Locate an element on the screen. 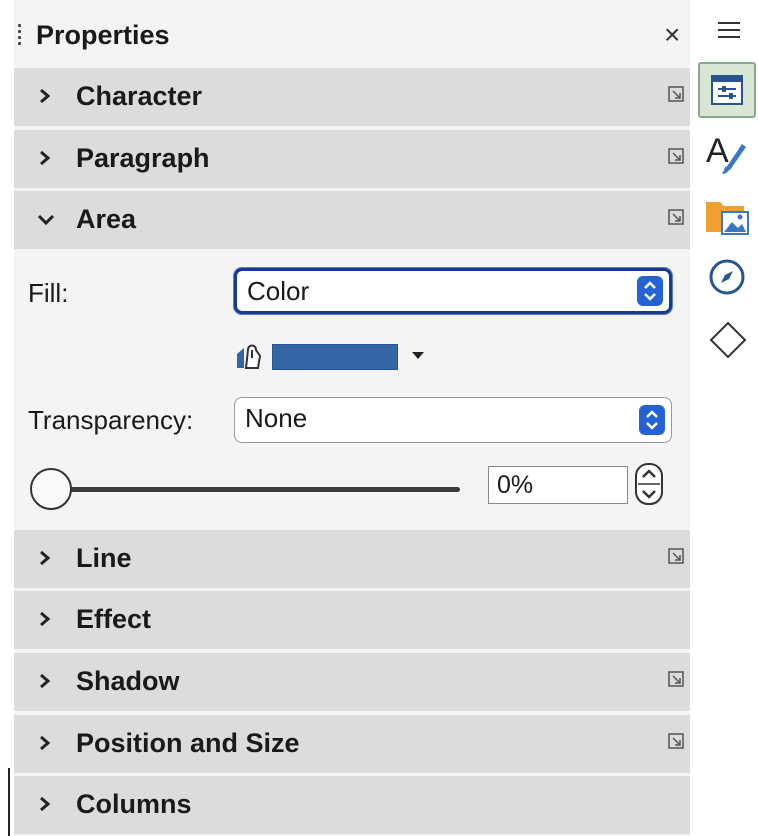 The width and height of the screenshot is (758, 836). section-character: Character is located at coordinates (352, 97).